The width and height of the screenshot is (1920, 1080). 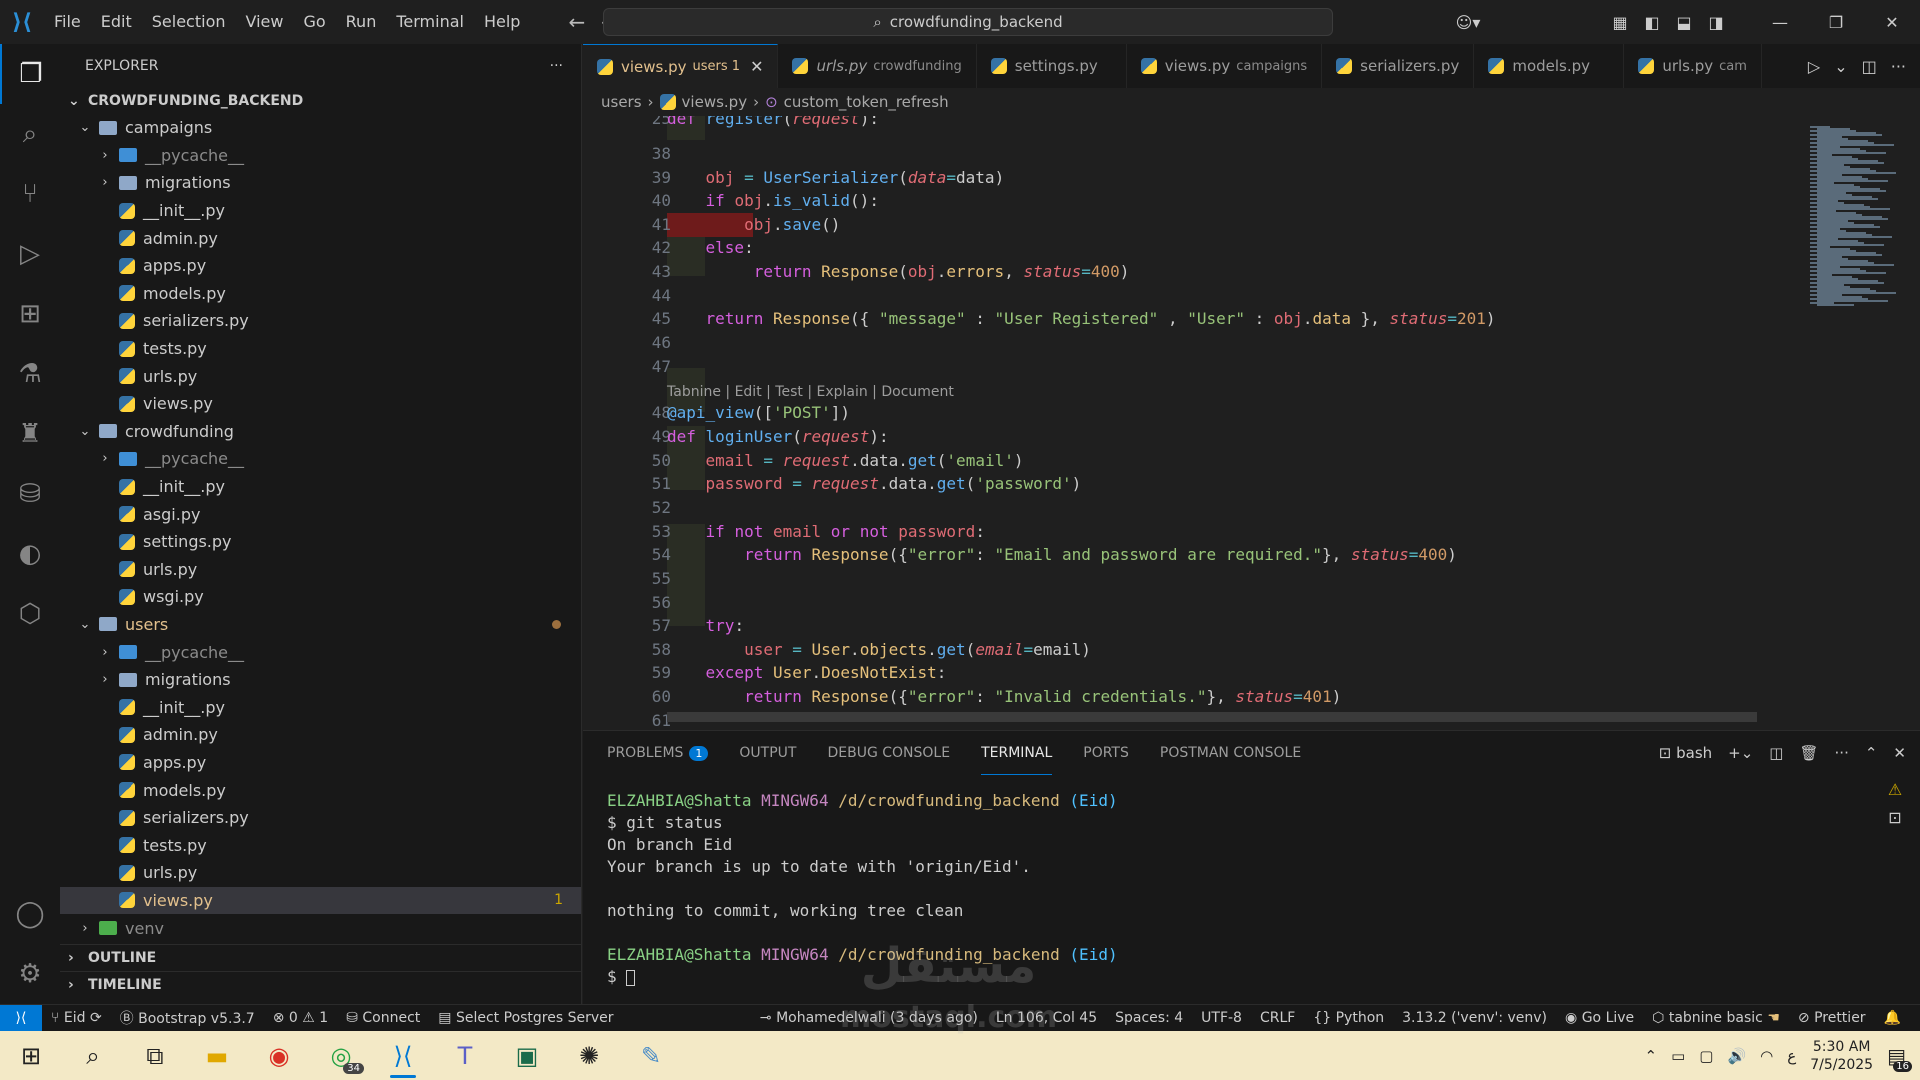 What do you see at coordinates (1149, 1018) in the screenshot?
I see `indentation-status: Spaces: 4` at bounding box center [1149, 1018].